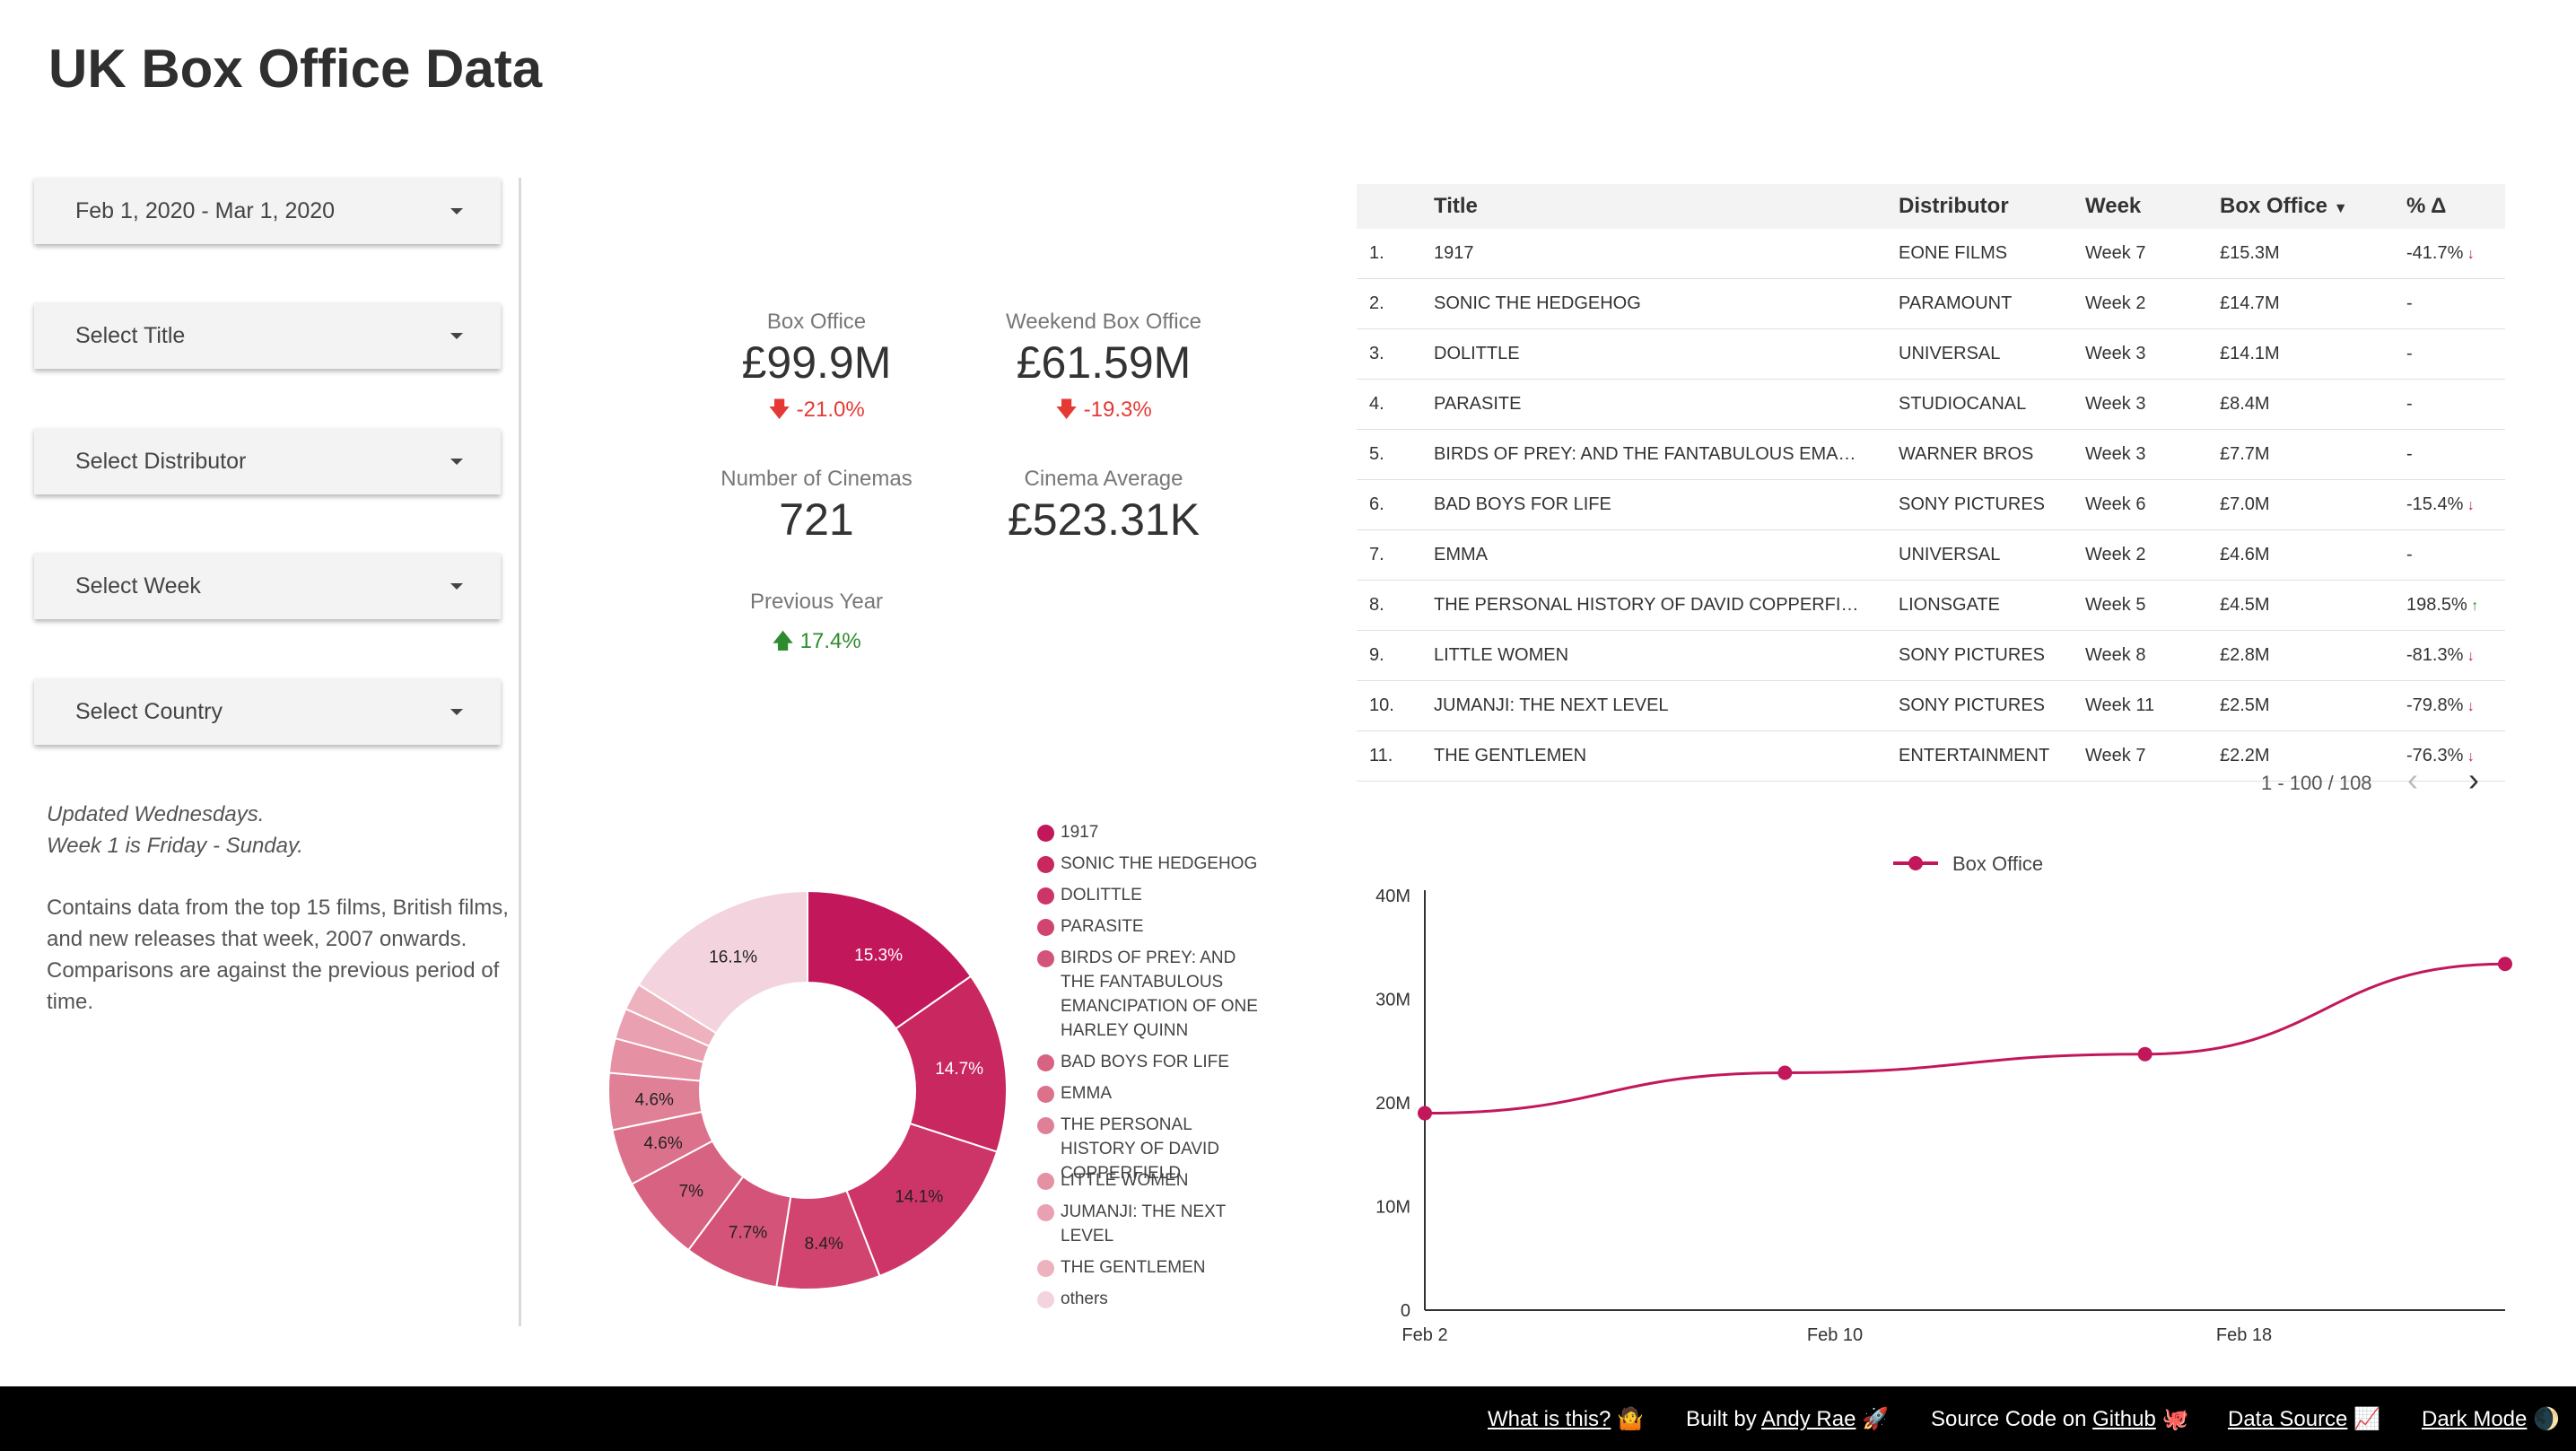  What do you see at coordinates (1931, 354) in the screenshot?
I see `table-row: 3. DOLITTLE UNIVERSAL Week 3 £14.1M -` at bounding box center [1931, 354].